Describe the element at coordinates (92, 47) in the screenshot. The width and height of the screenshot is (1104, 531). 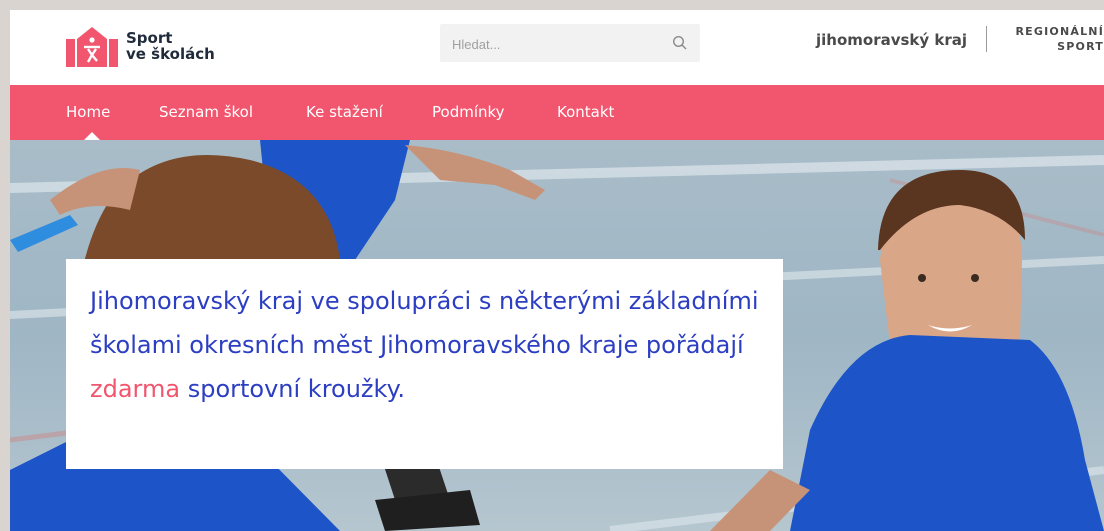
I see `school-house-logo-icon` at that location.